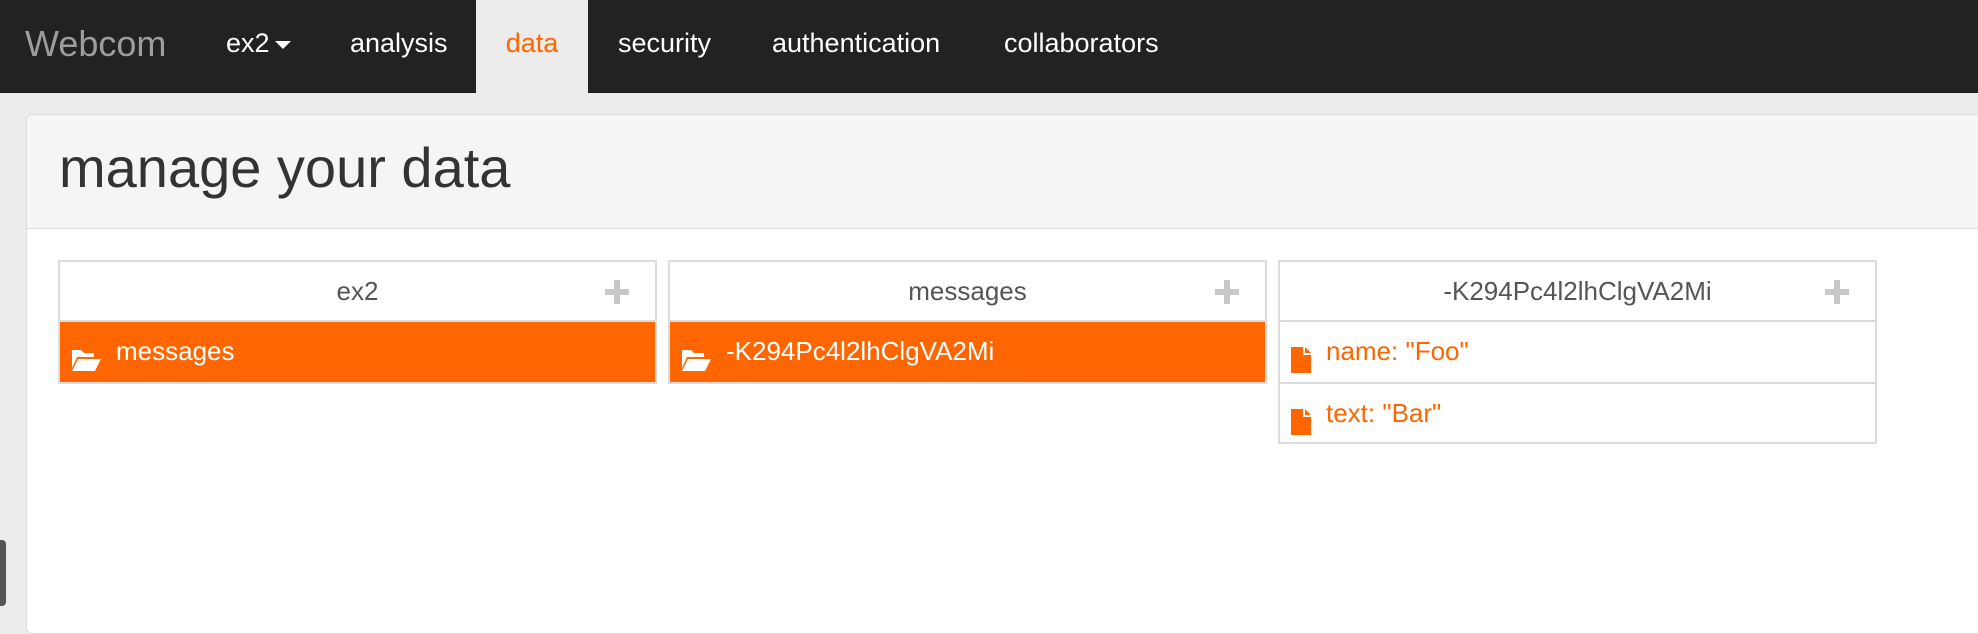 The width and height of the screenshot is (1978, 634). I want to click on list-item-label: messages, so click(175, 351).